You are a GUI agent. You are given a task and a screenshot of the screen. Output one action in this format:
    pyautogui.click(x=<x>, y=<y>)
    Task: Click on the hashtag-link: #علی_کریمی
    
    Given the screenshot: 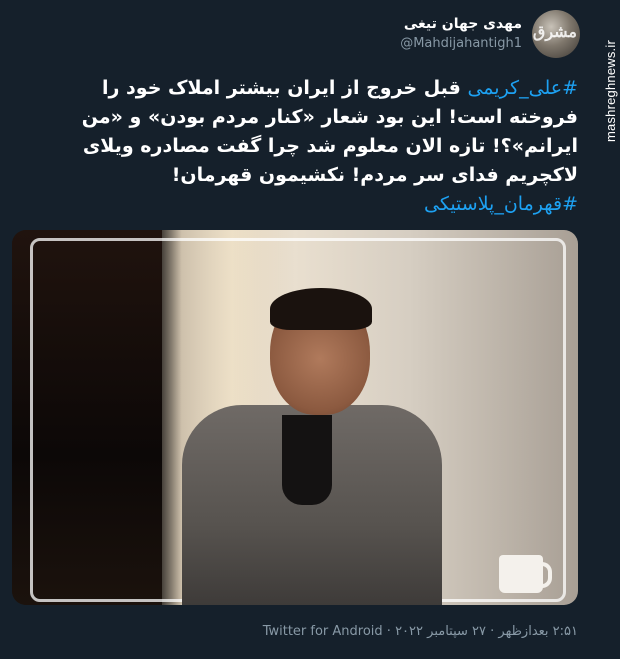 What is the action you would take?
    pyautogui.click(x=522, y=88)
    